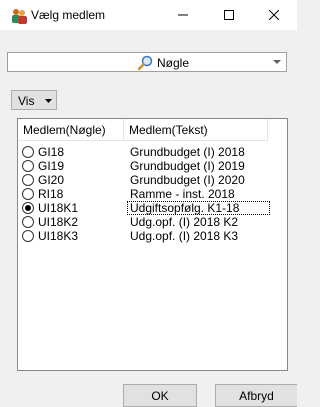 The height and width of the screenshot is (407, 320). What do you see at coordinates (173, 63) in the screenshot?
I see `search-value: Nøgle` at bounding box center [173, 63].